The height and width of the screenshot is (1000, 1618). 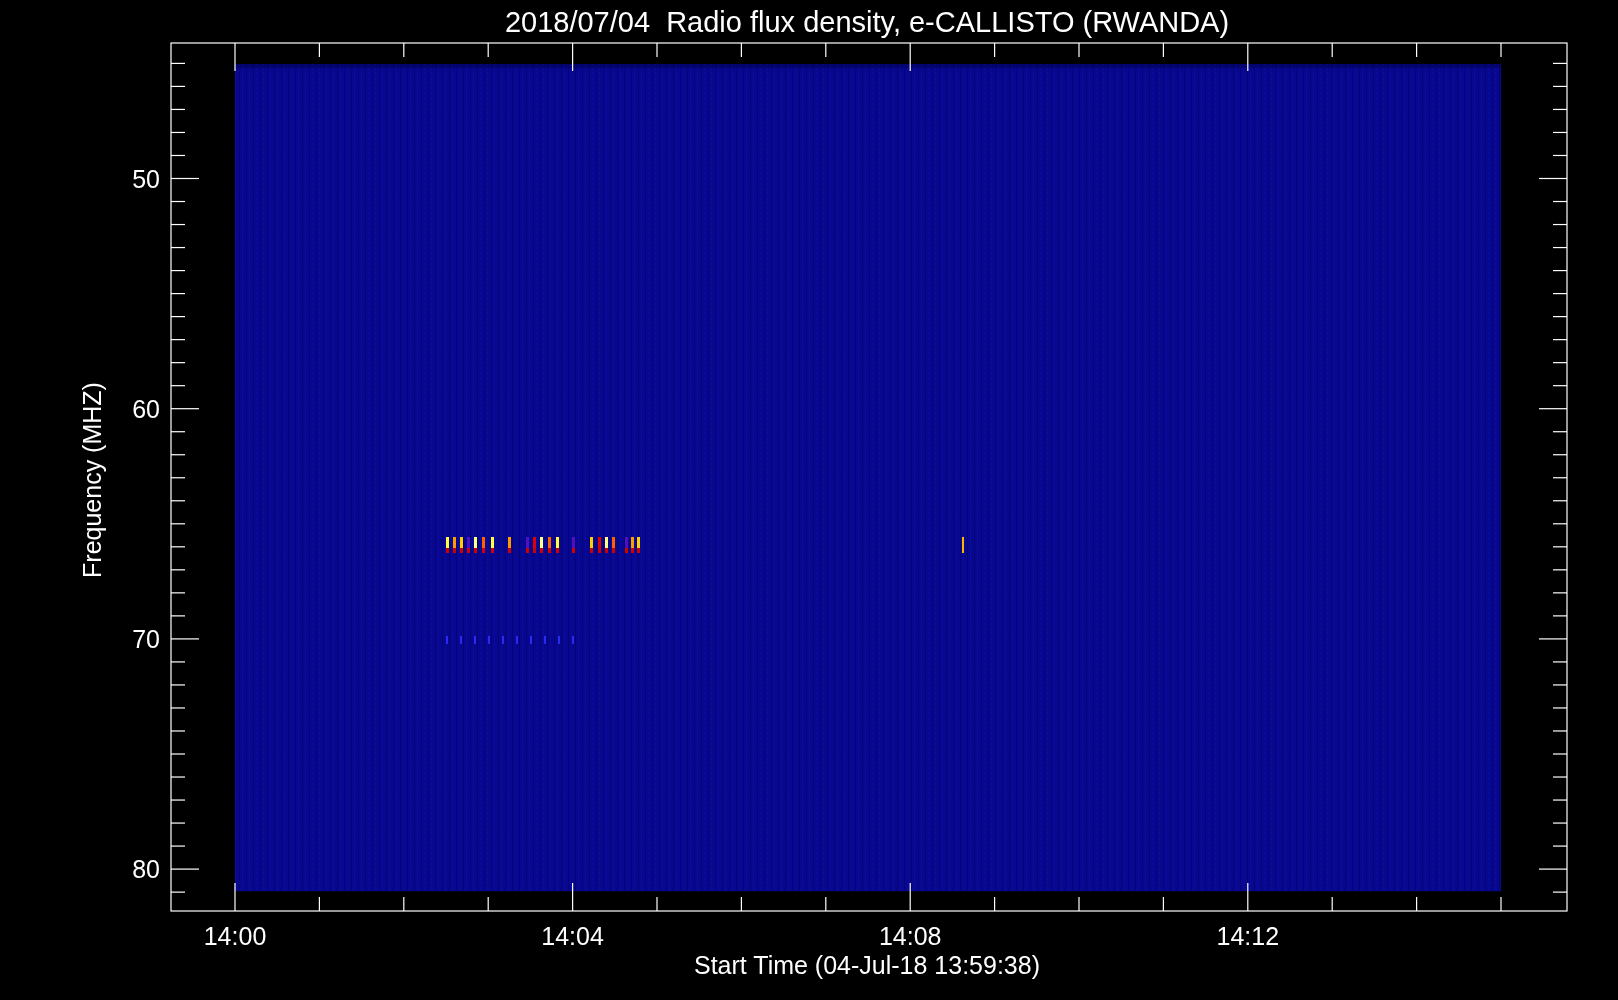 I want to click on y-tick-label: 70, so click(x=146, y=638).